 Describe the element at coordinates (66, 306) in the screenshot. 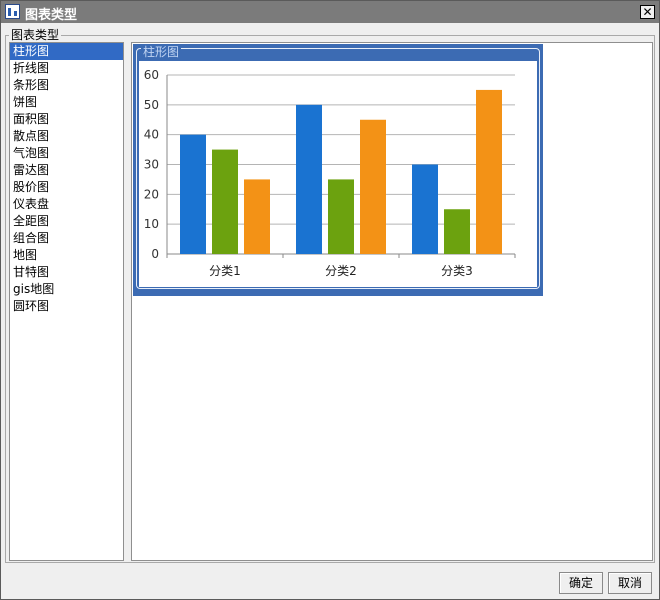

I see `chart-type-item: 圆环图` at that location.